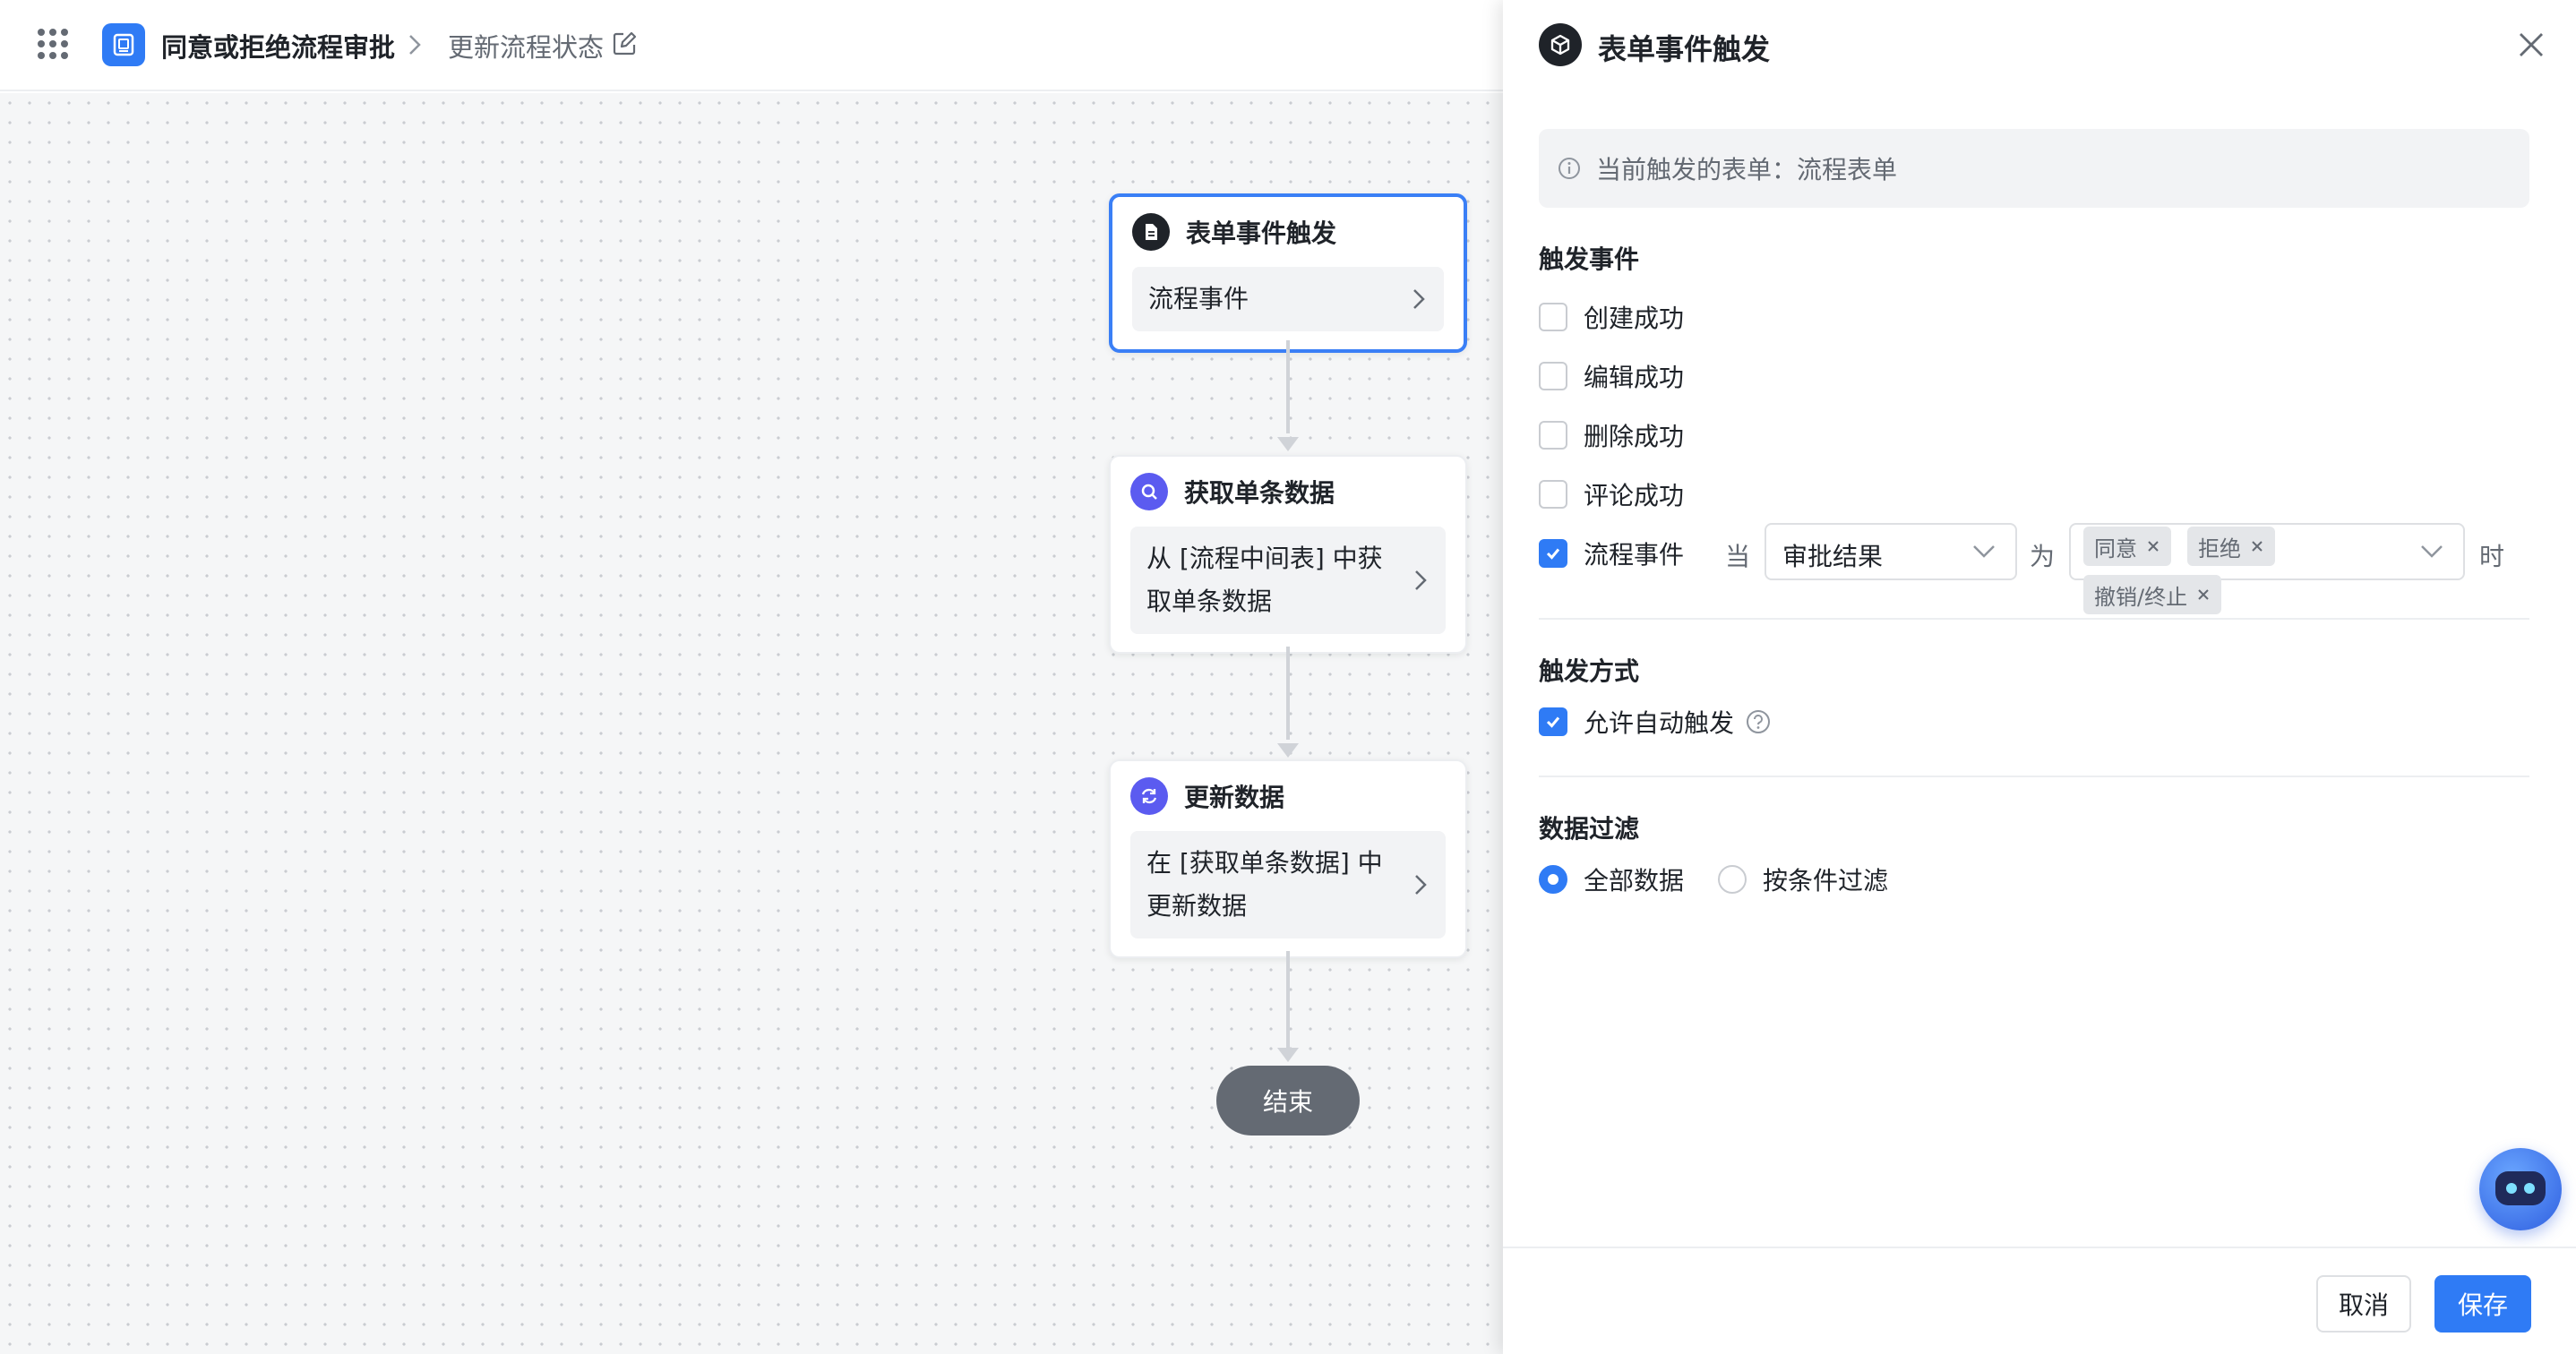  I want to click on panel-title: 表单事件触发, so click(1684, 49).